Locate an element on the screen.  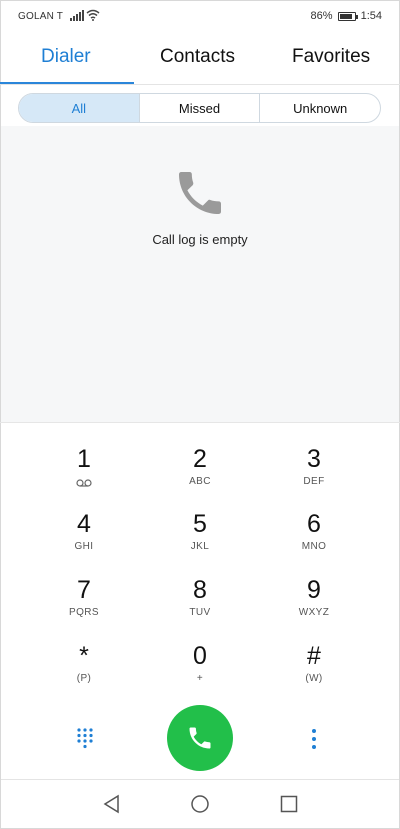
tab-bar: Dialer Contacts Favorites is located at coordinates (200, 59).